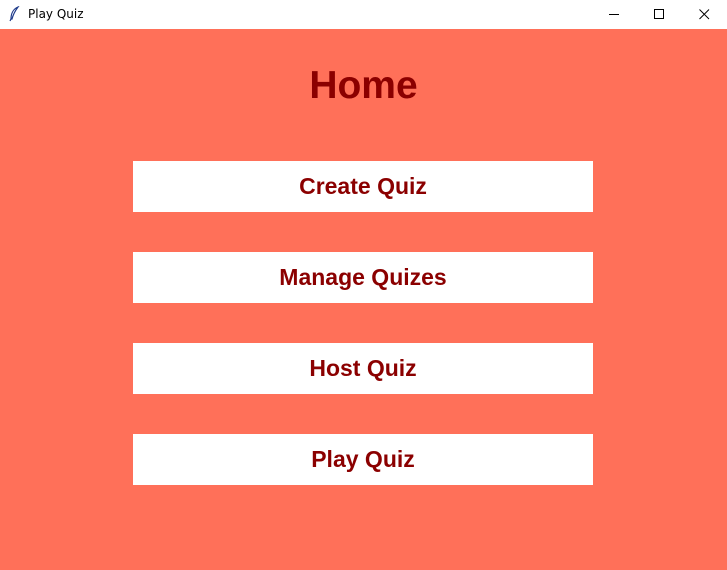  I want to click on minimize-button, so click(614, 14).